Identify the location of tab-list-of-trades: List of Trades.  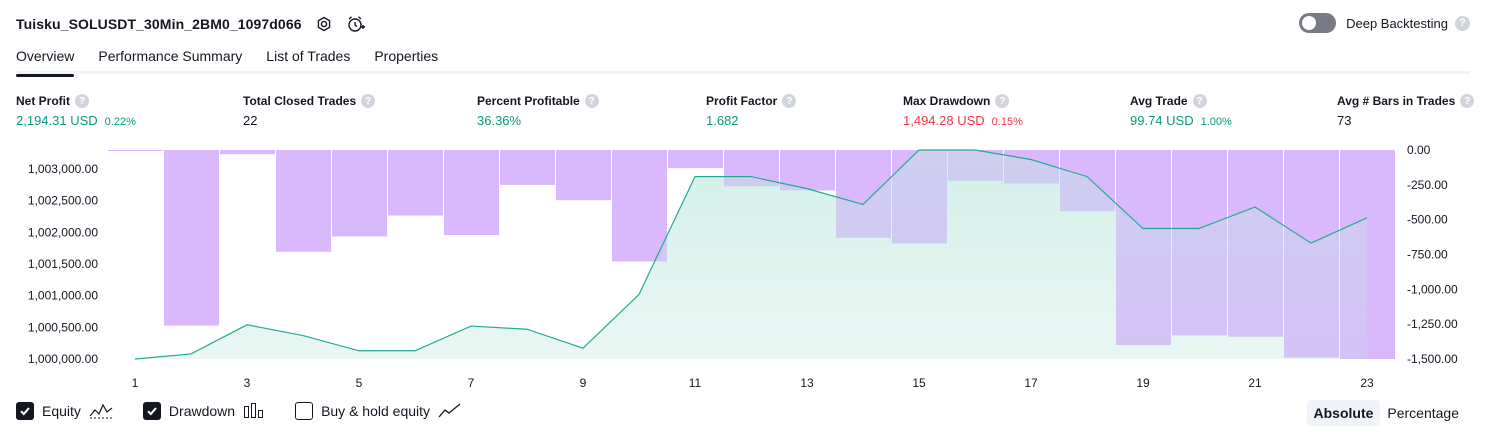
(308, 59).